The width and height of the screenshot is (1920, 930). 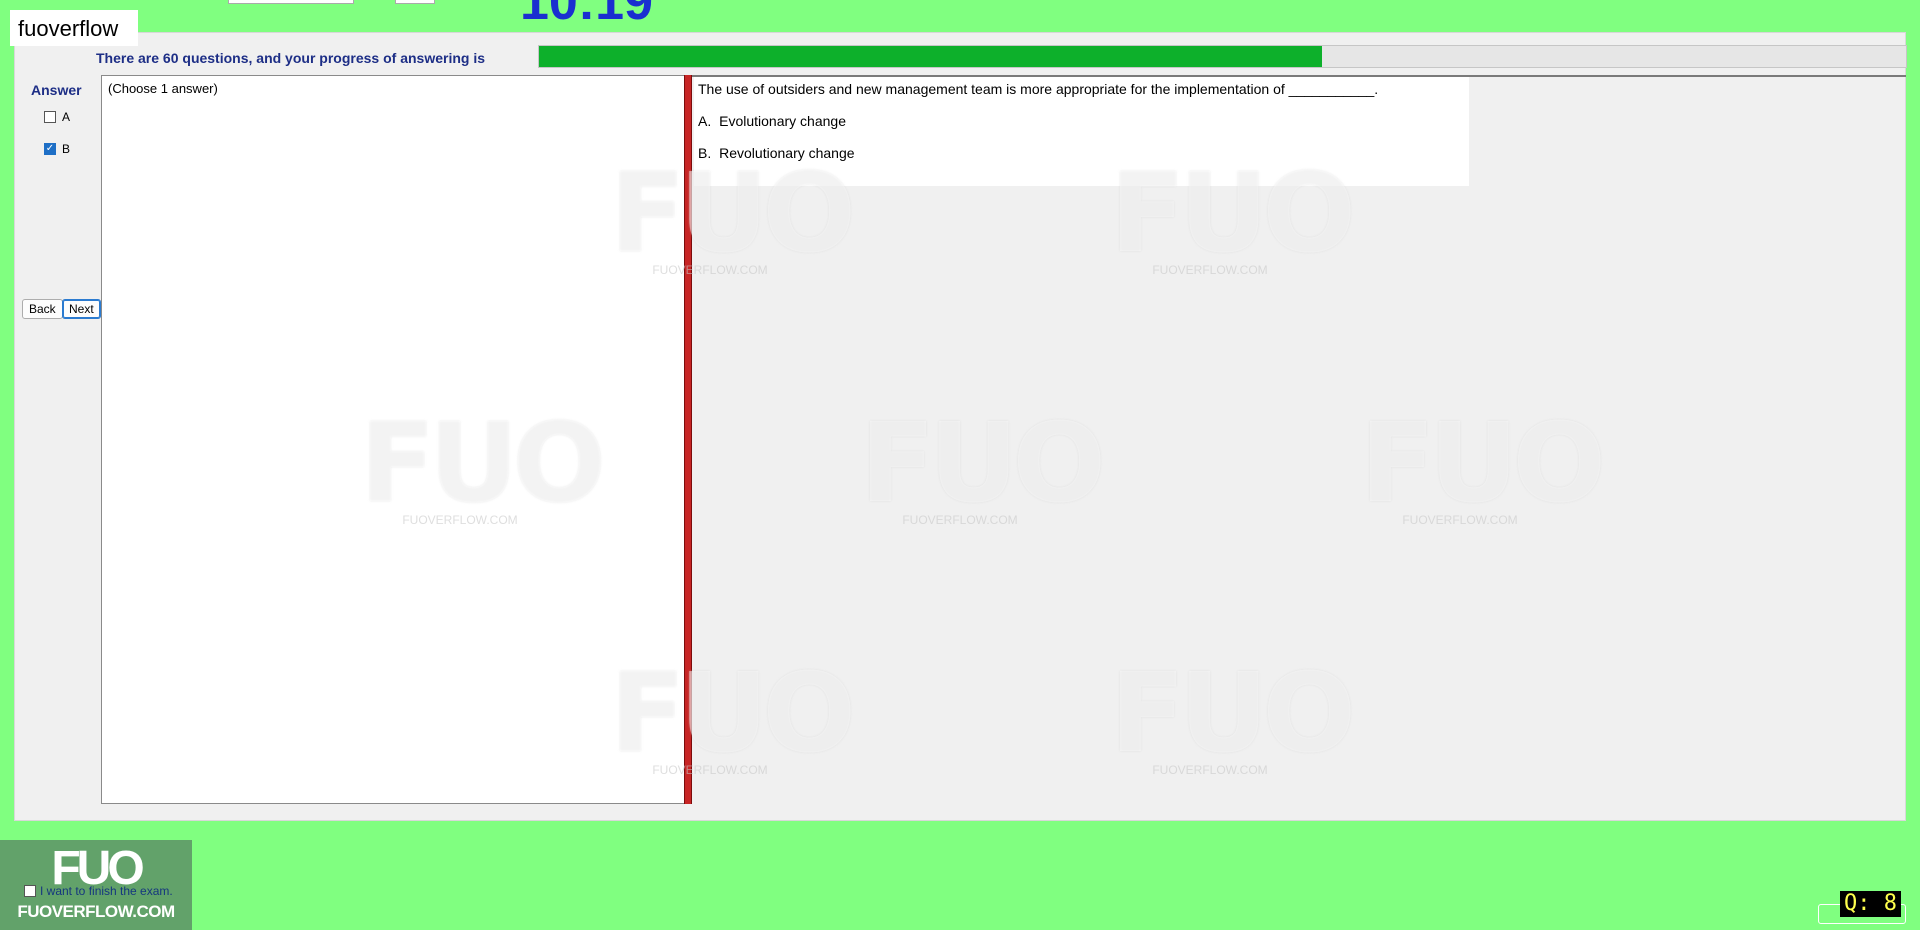 What do you see at coordinates (705, 121) in the screenshot?
I see `question-option-a-letter: A.` at bounding box center [705, 121].